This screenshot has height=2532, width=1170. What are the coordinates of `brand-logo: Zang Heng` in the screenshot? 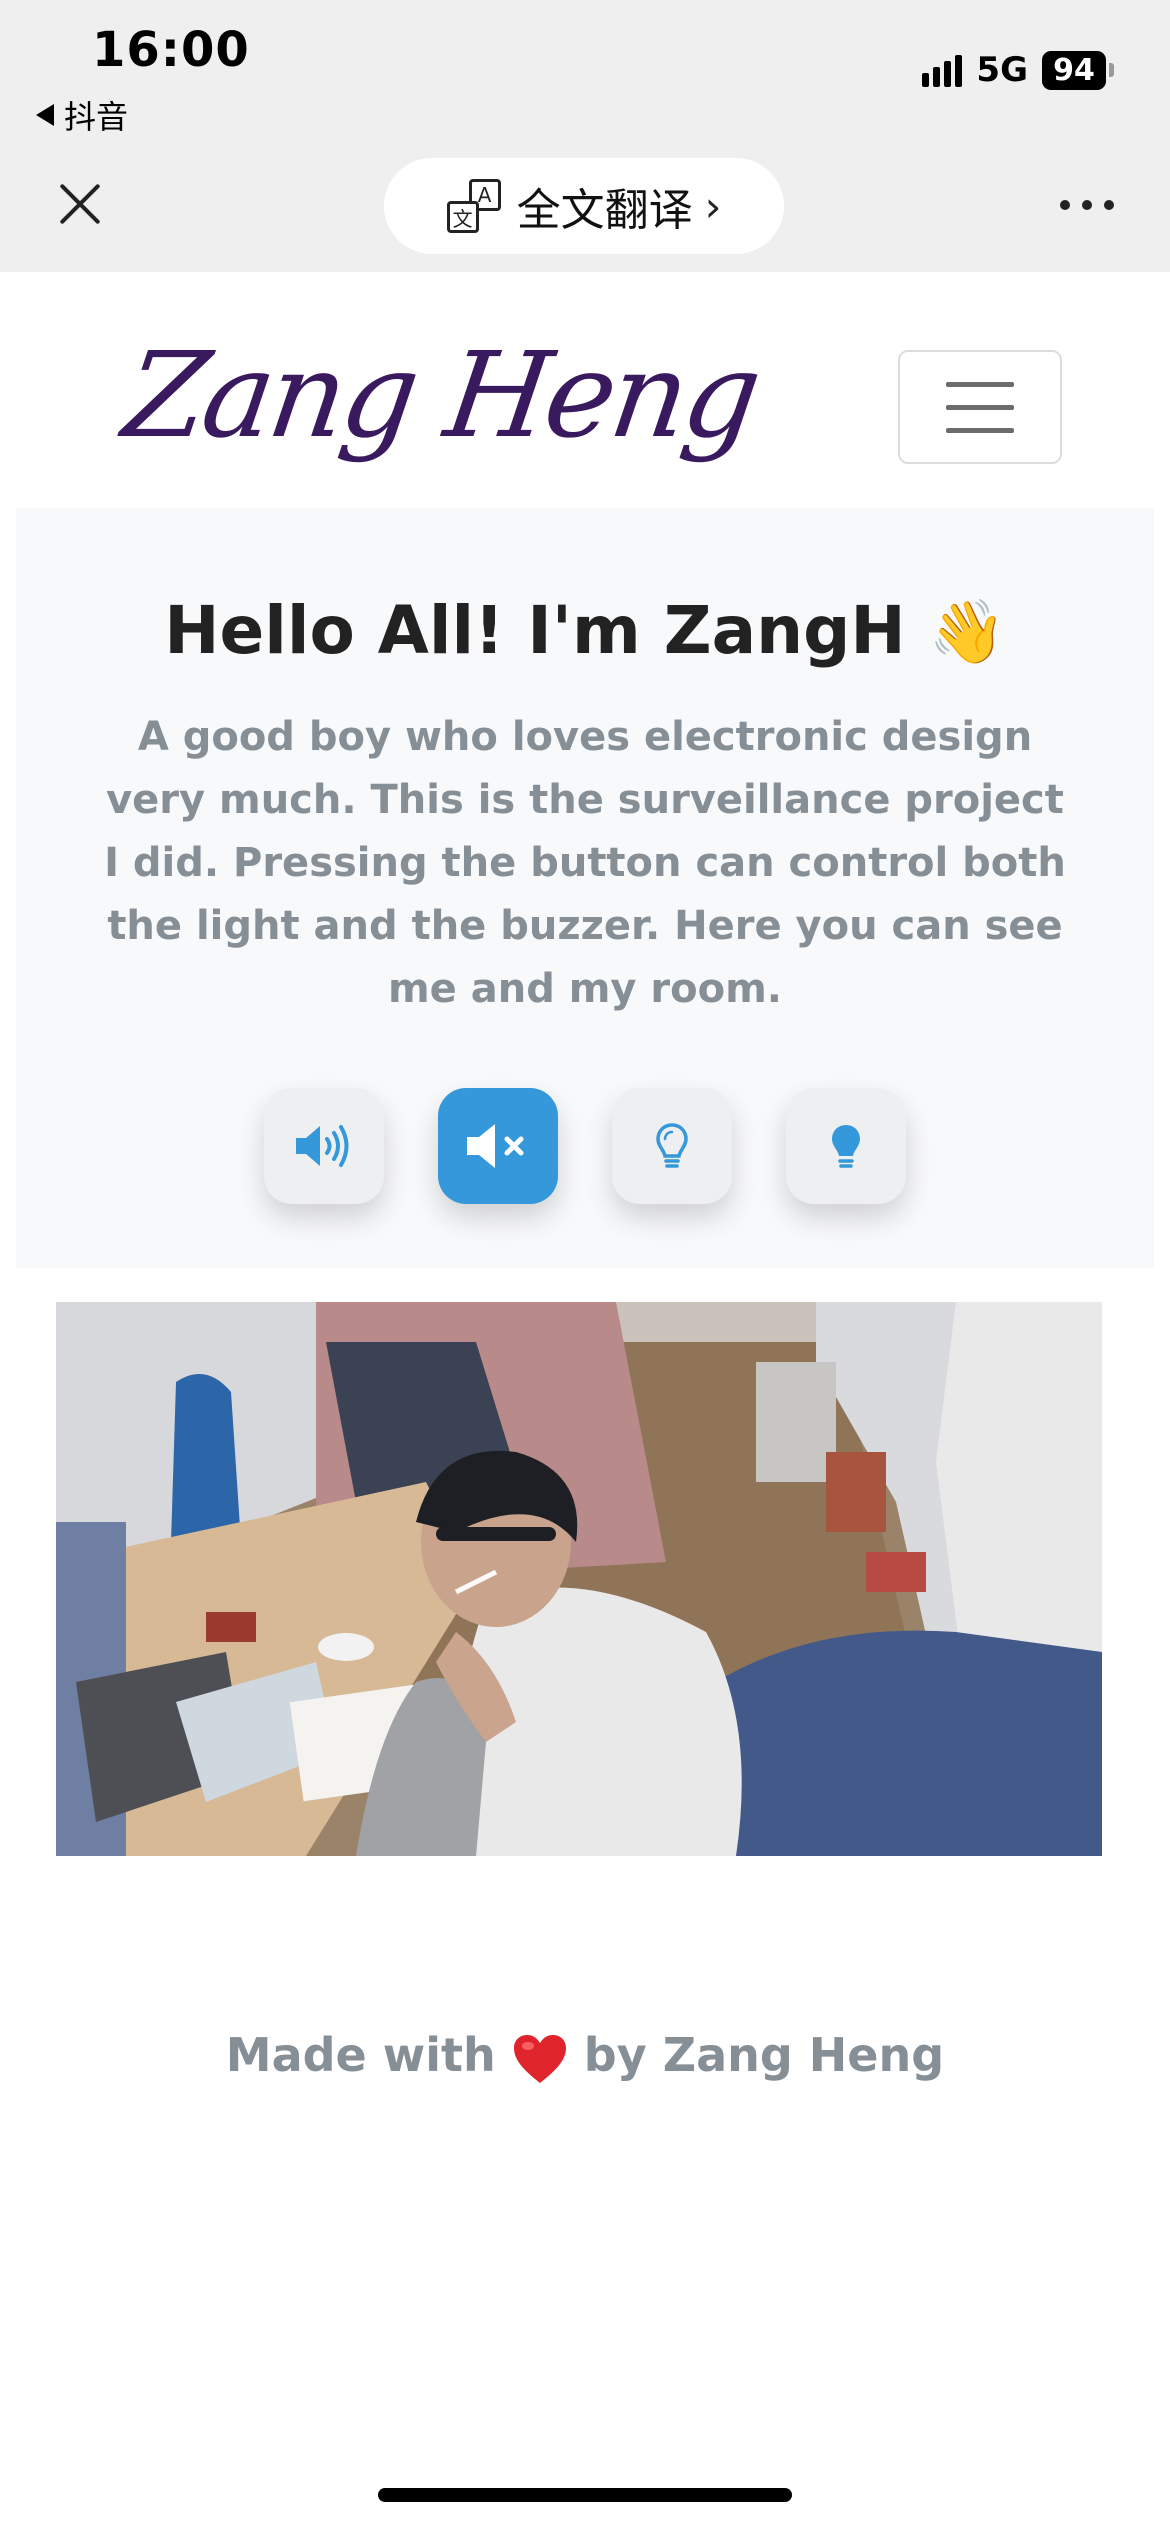 It's located at (440, 395).